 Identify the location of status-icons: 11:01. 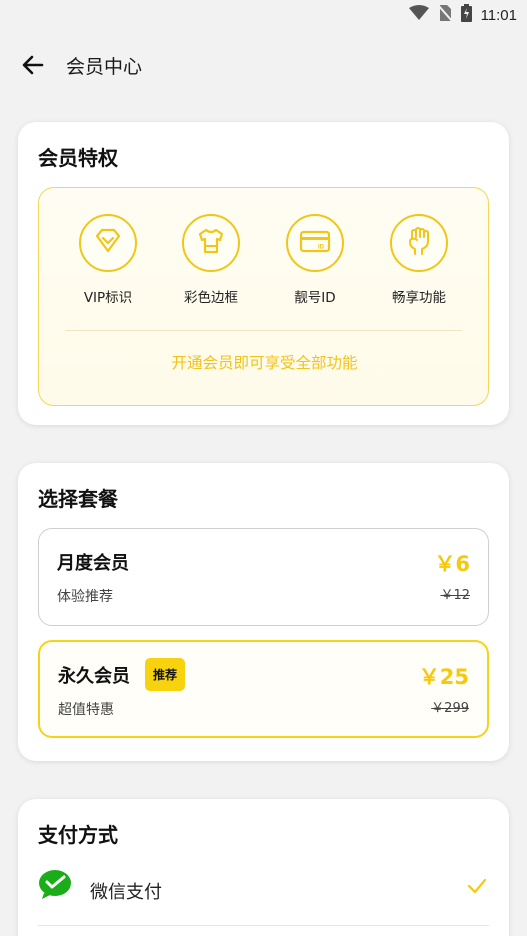
(462, 15).